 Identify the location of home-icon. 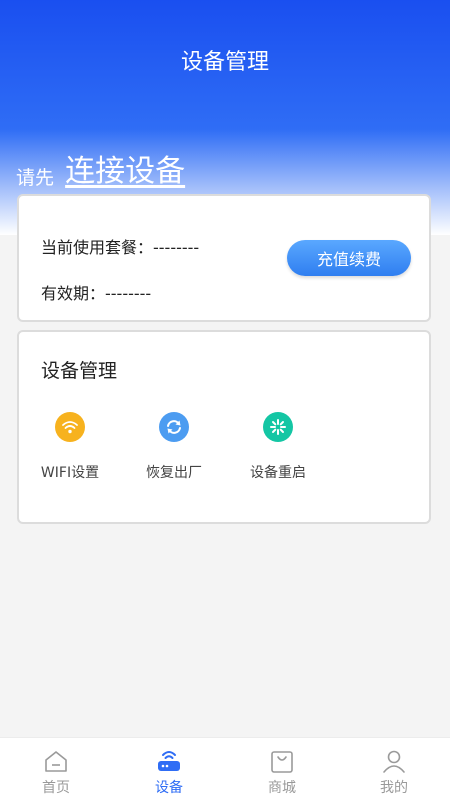
(56, 761).